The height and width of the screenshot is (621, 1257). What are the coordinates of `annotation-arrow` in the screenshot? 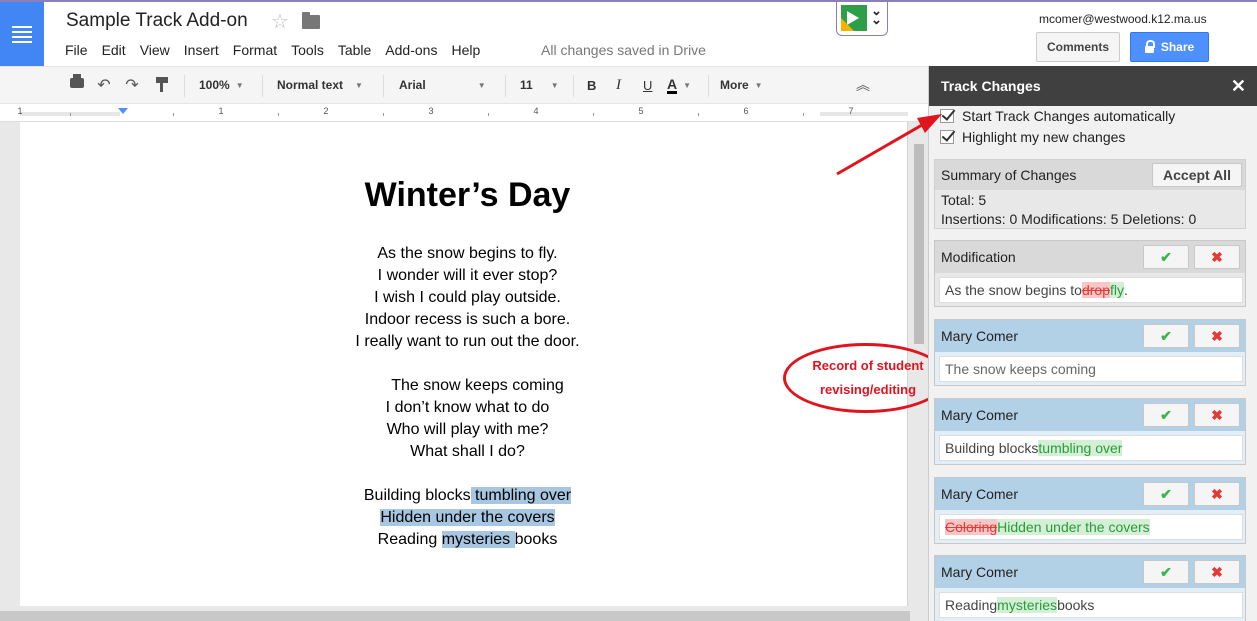 It's located at (889, 145).